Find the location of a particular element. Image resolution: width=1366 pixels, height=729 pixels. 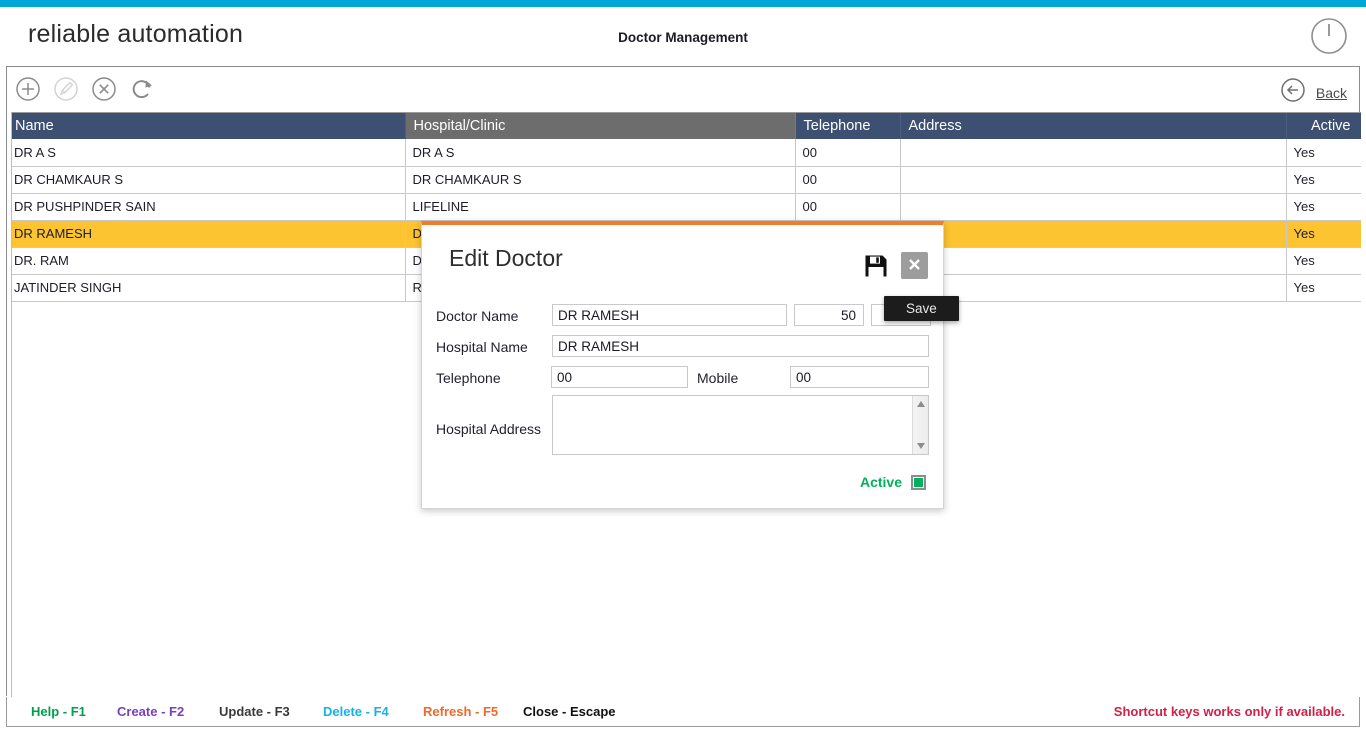

edit-icon is located at coordinates (66, 89).